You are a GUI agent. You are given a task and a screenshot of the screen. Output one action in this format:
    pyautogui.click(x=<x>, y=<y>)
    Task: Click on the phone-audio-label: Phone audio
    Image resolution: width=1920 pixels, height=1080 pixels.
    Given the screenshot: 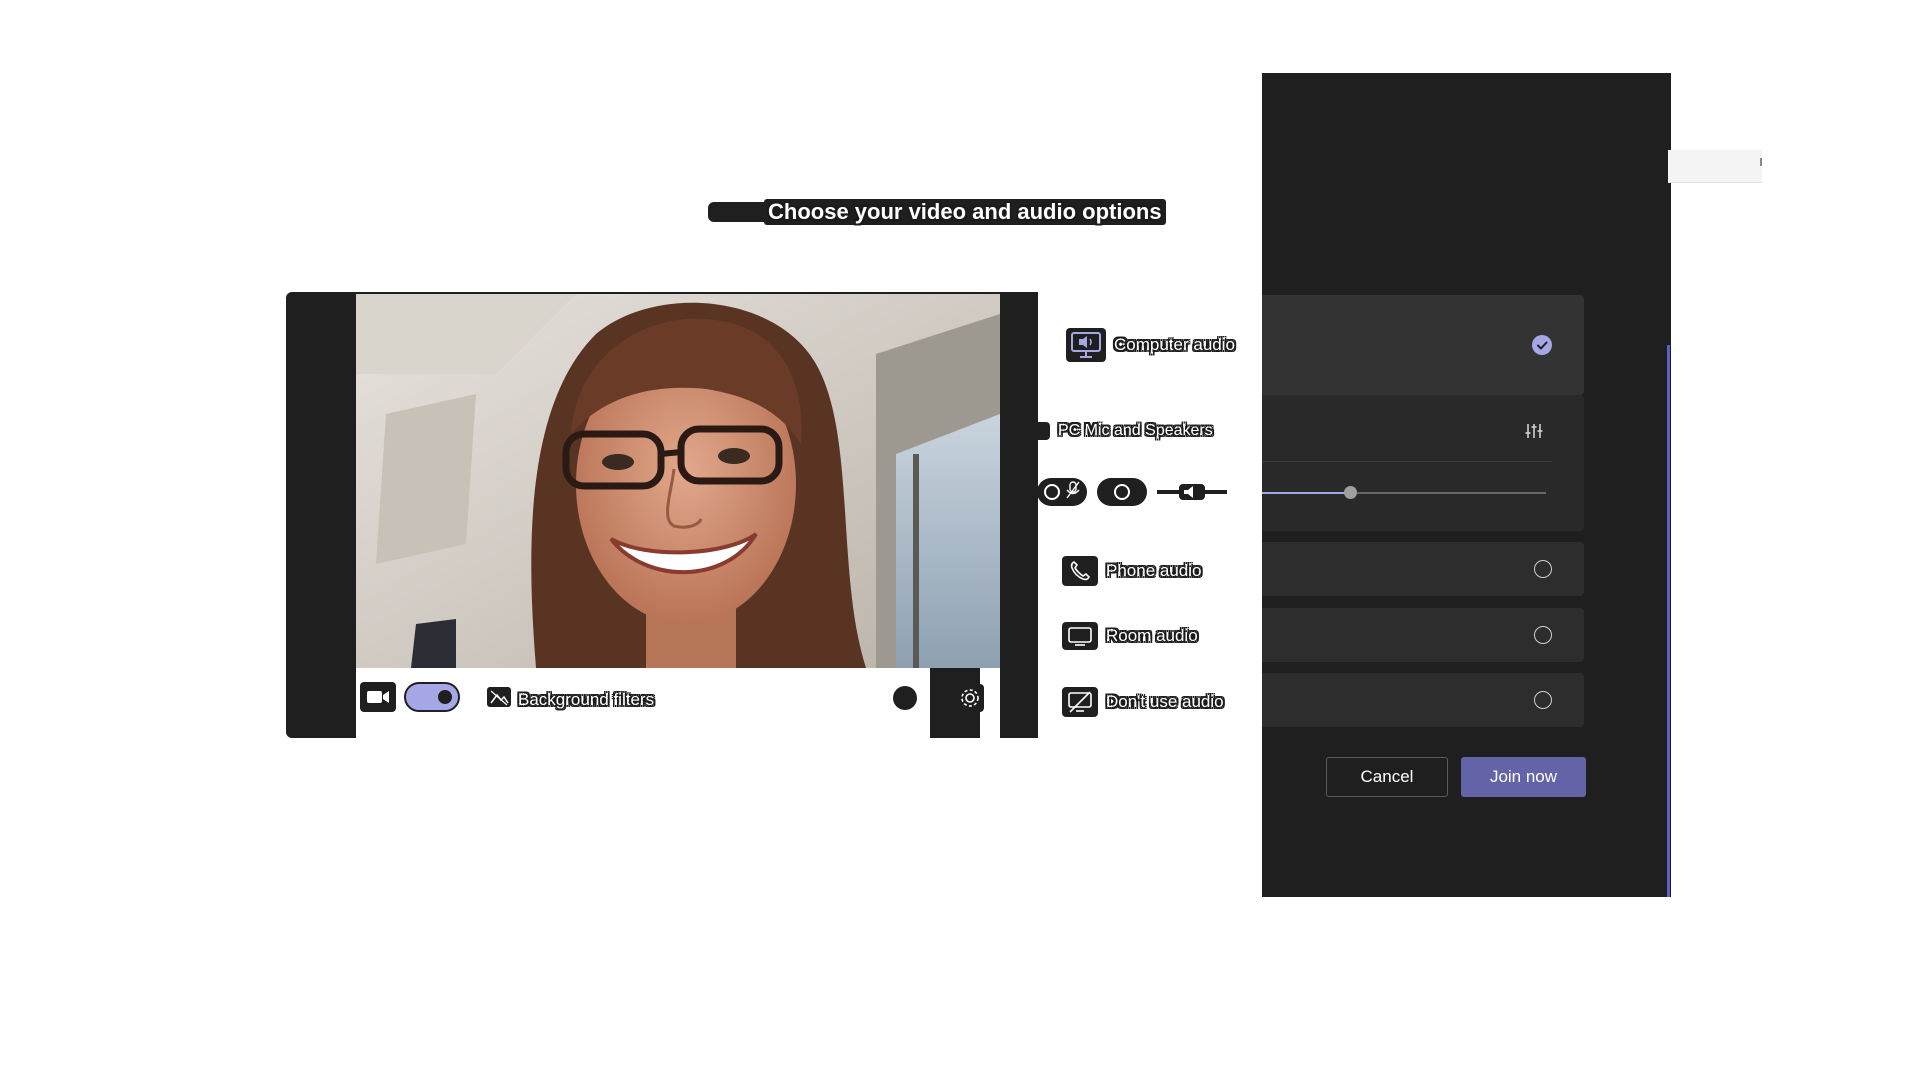 What is the action you would take?
    pyautogui.click(x=1154, y=570)
    